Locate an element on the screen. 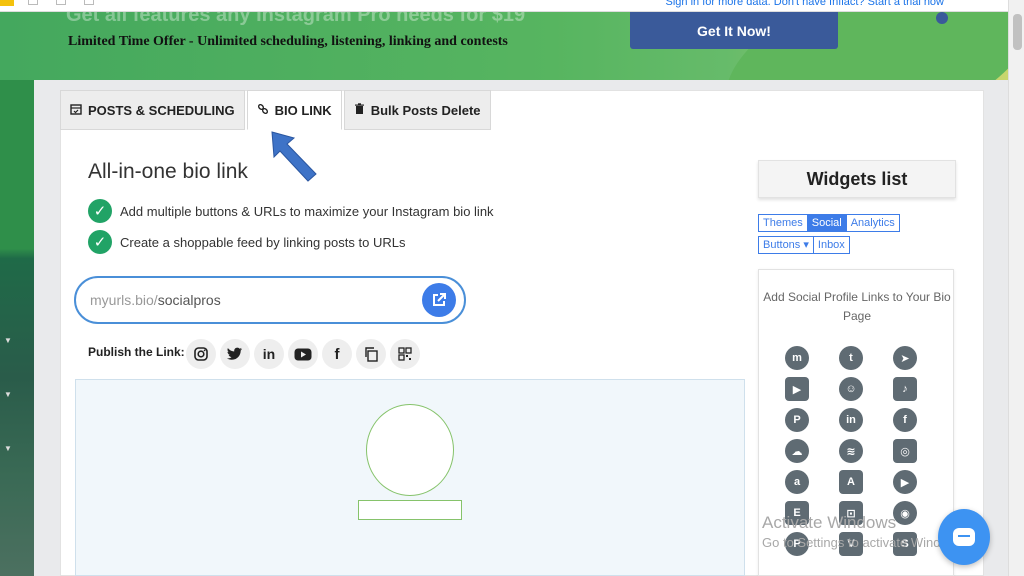 The height and width of the screenshot is (576, 1024). bio-url-text: myurls.bio/socialpros is located at coordinates (155, 300).